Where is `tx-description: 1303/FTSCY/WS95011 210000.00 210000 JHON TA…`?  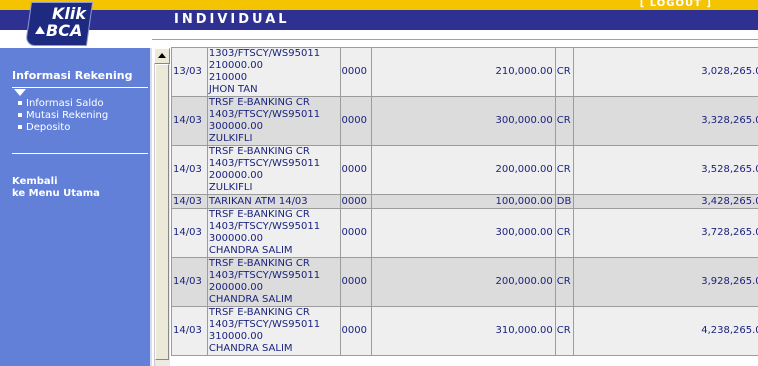 tx-description: 1303/FTSCY/WS95011 210000.00 210000 JHON TA… is located at coordinates (273, 72).